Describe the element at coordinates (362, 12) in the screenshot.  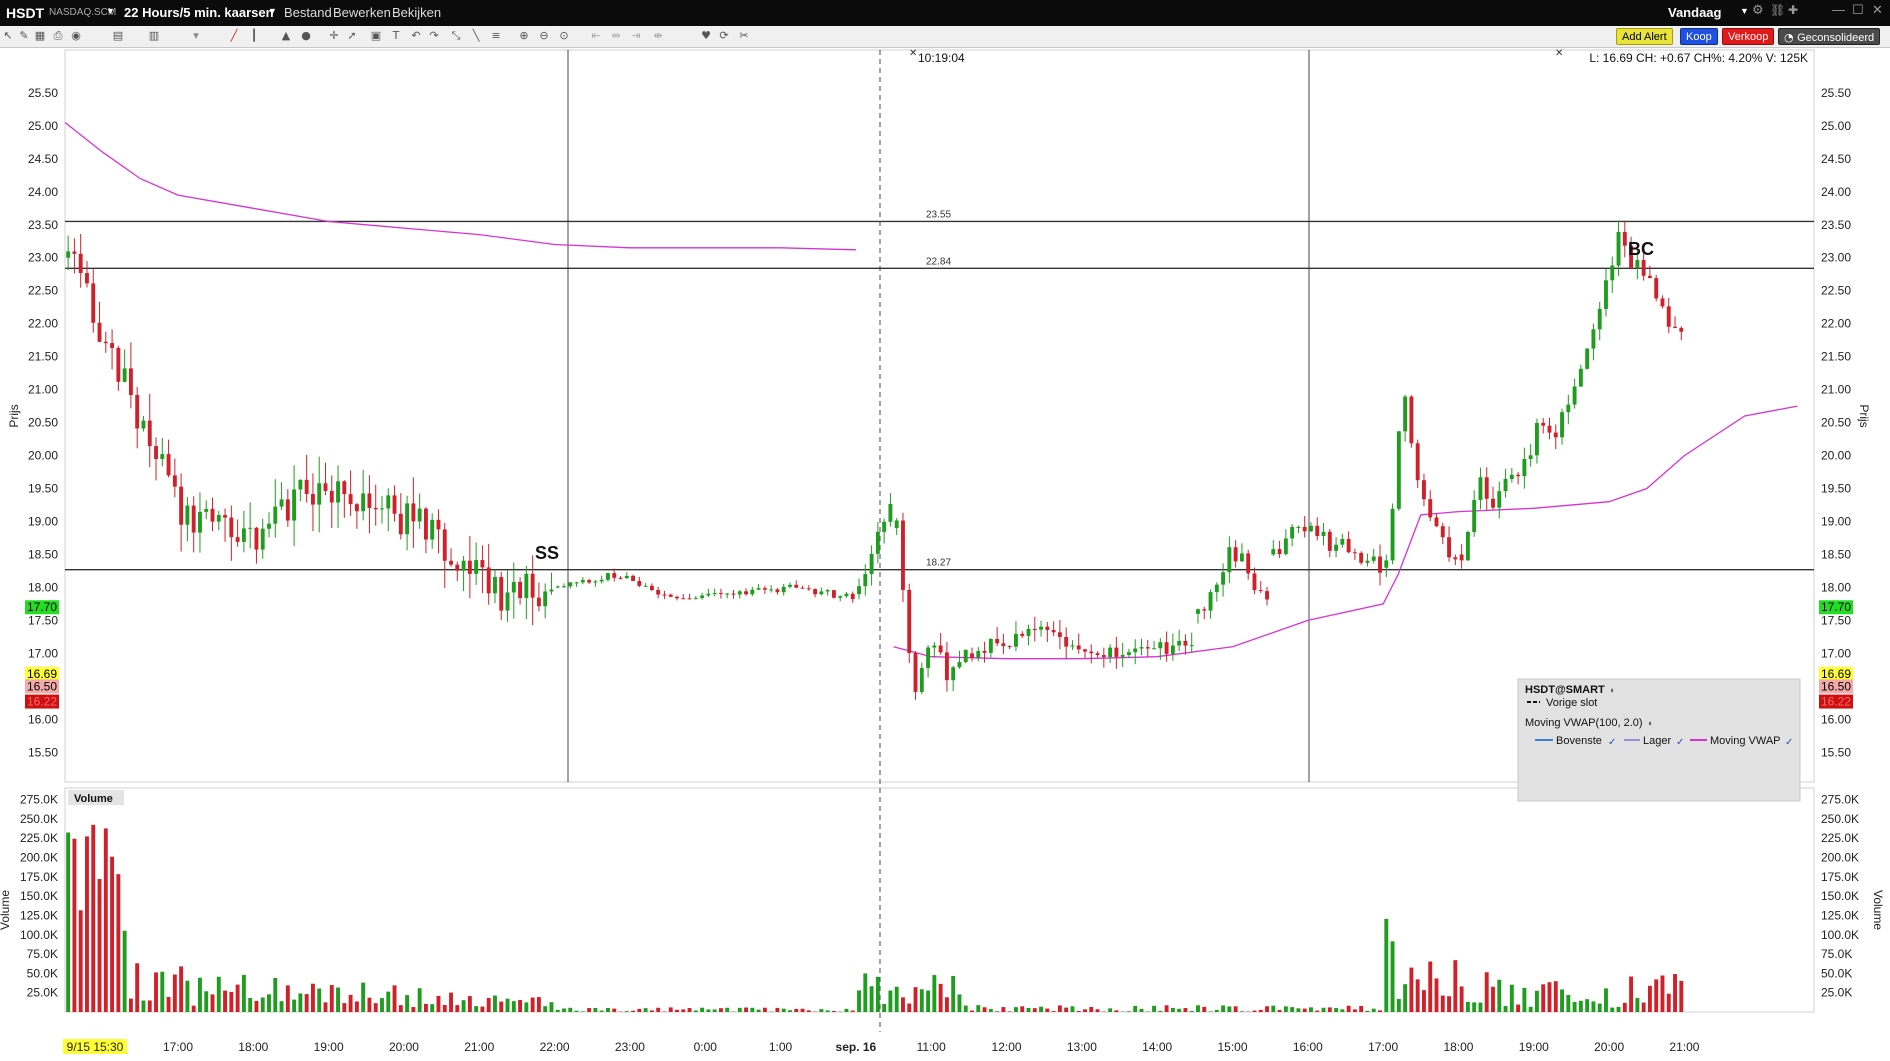
I see `menu-edit: Bewerken` at that location.